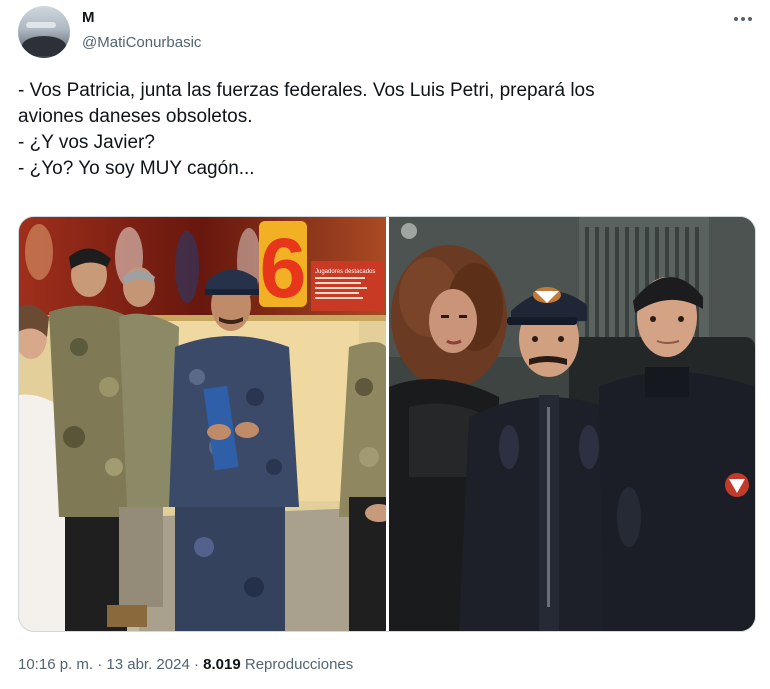  I want to click on display-name: M, so click(88, 17).